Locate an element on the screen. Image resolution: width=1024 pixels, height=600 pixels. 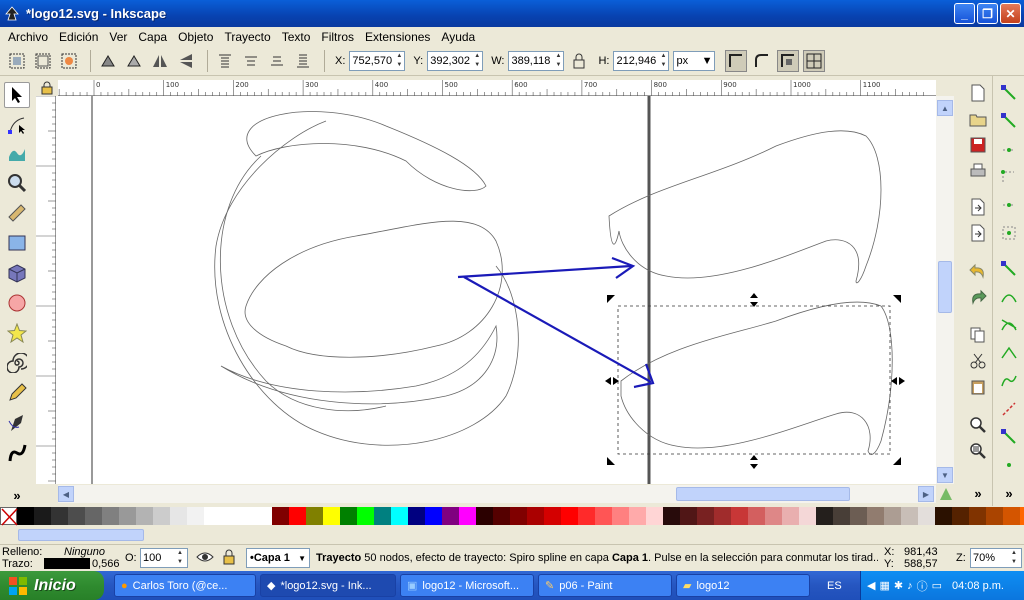
rotate-ccw-icon is located at coordinates (108, 61).